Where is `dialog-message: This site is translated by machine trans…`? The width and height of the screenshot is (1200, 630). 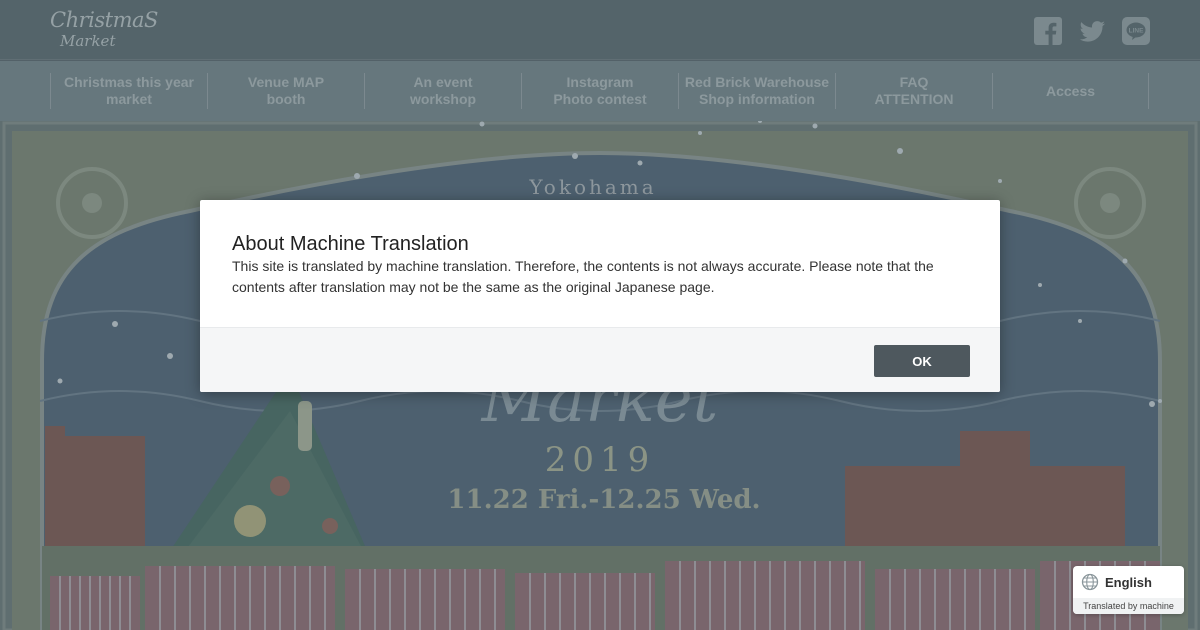 dialog-message: This site is translated by machine trans… is located at coordinates (583, 276).